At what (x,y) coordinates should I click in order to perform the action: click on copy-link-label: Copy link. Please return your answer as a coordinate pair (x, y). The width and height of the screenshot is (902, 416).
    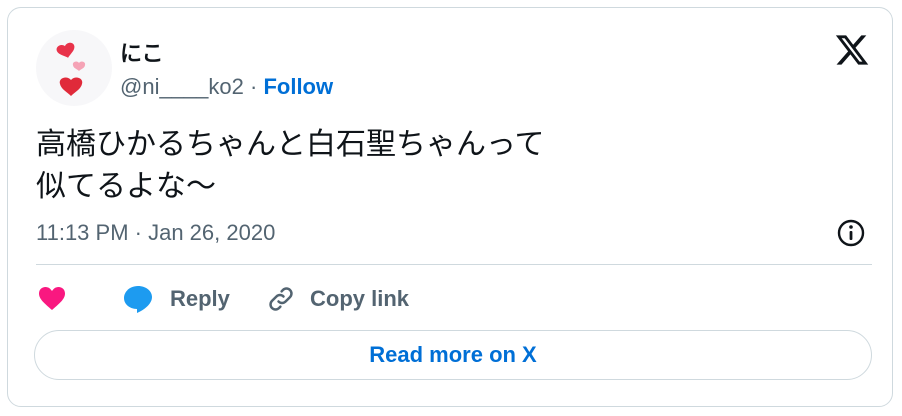
    Looking at the image, I should click on (360, 298).